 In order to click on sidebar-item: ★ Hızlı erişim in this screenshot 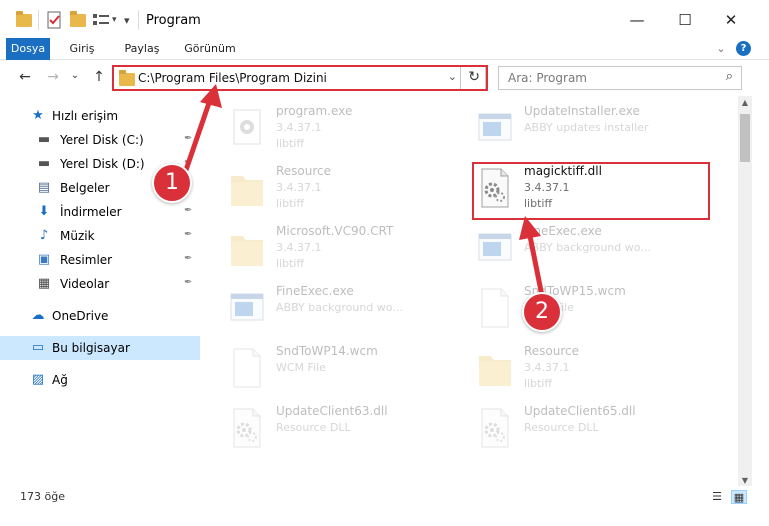, I will do `click(100, 116)`.